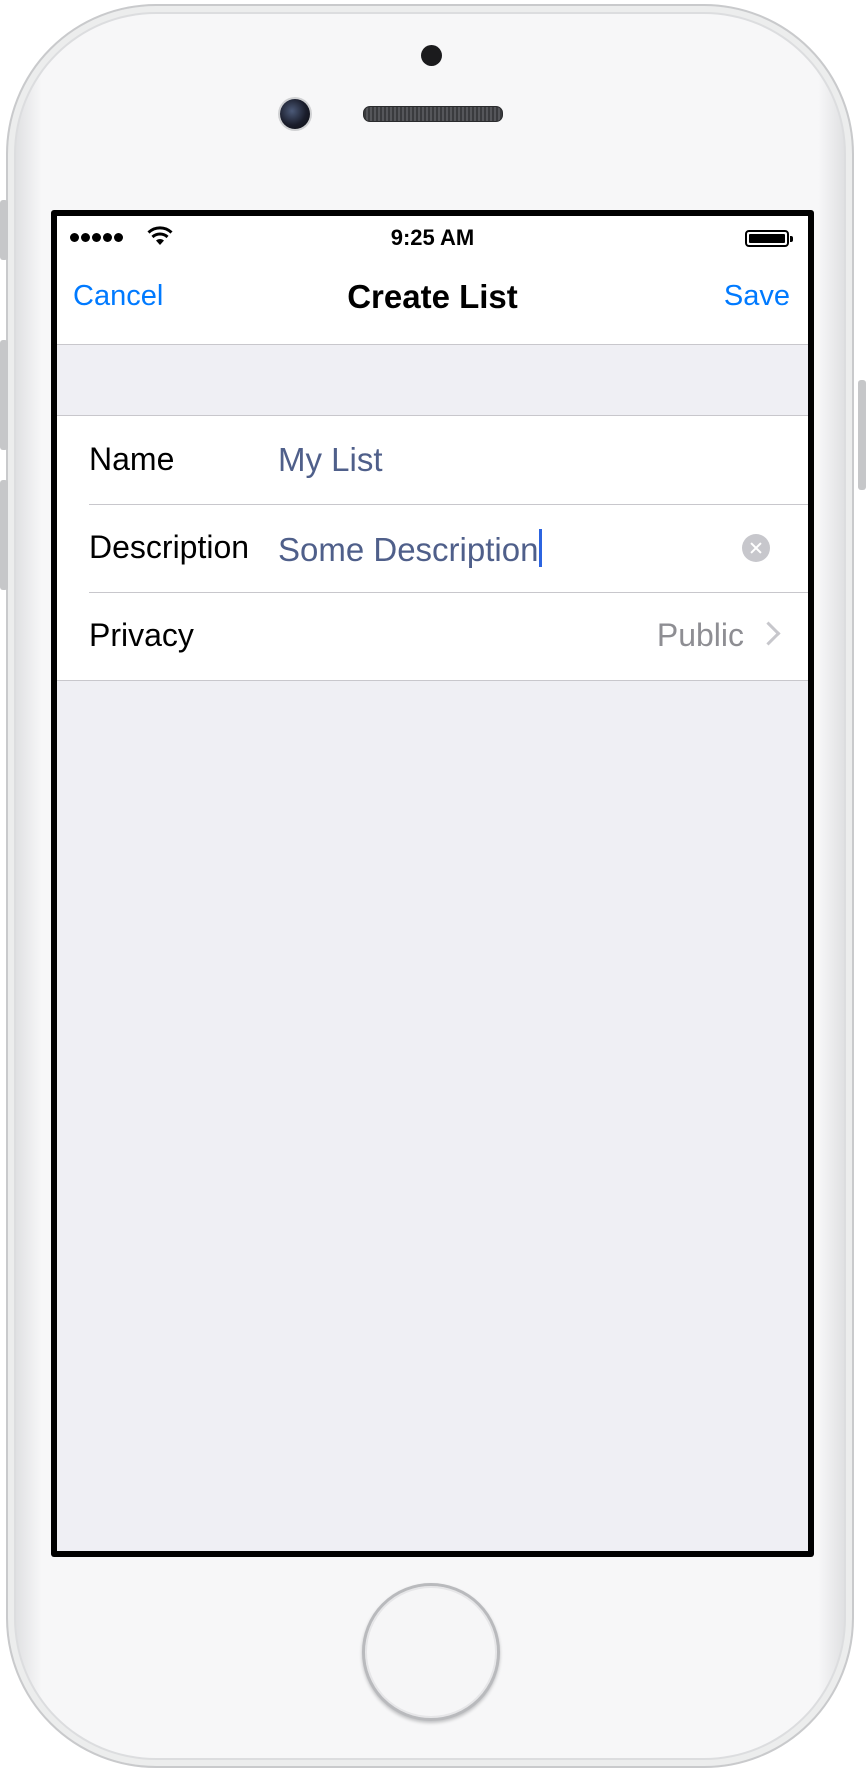  Describe the element at coordinates (541, 548) in the screenshot. I see `text-cursor` at that location.